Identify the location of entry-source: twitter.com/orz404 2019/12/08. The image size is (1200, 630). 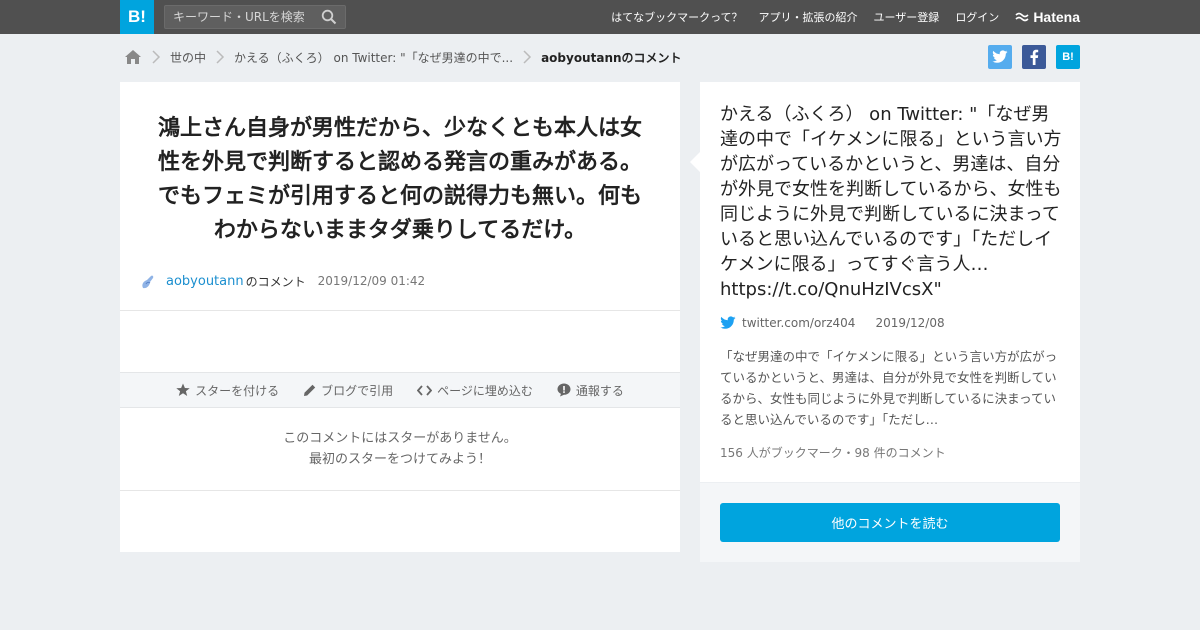
(832, 323).